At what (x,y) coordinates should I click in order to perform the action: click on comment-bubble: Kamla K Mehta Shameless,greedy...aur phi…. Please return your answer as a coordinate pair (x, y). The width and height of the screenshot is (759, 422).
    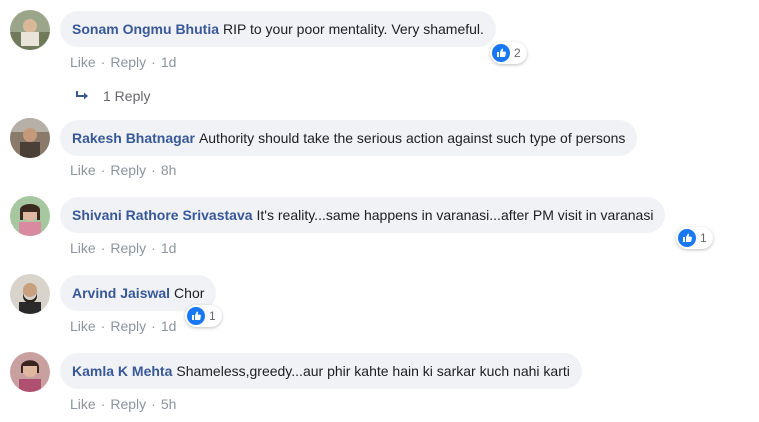
    Looking at the image, I should click on (321, 371).